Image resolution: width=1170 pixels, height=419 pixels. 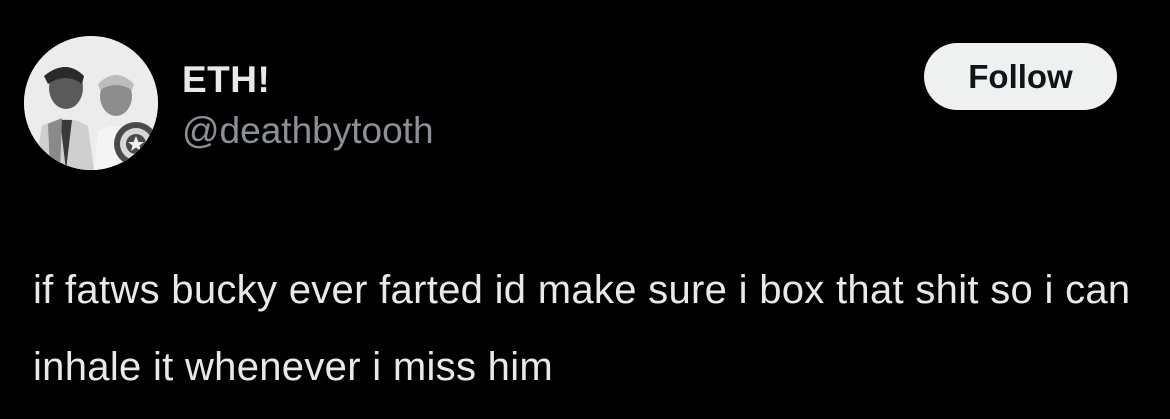 I want to click on follow-button: Follow, so click(x=1020, y=76).